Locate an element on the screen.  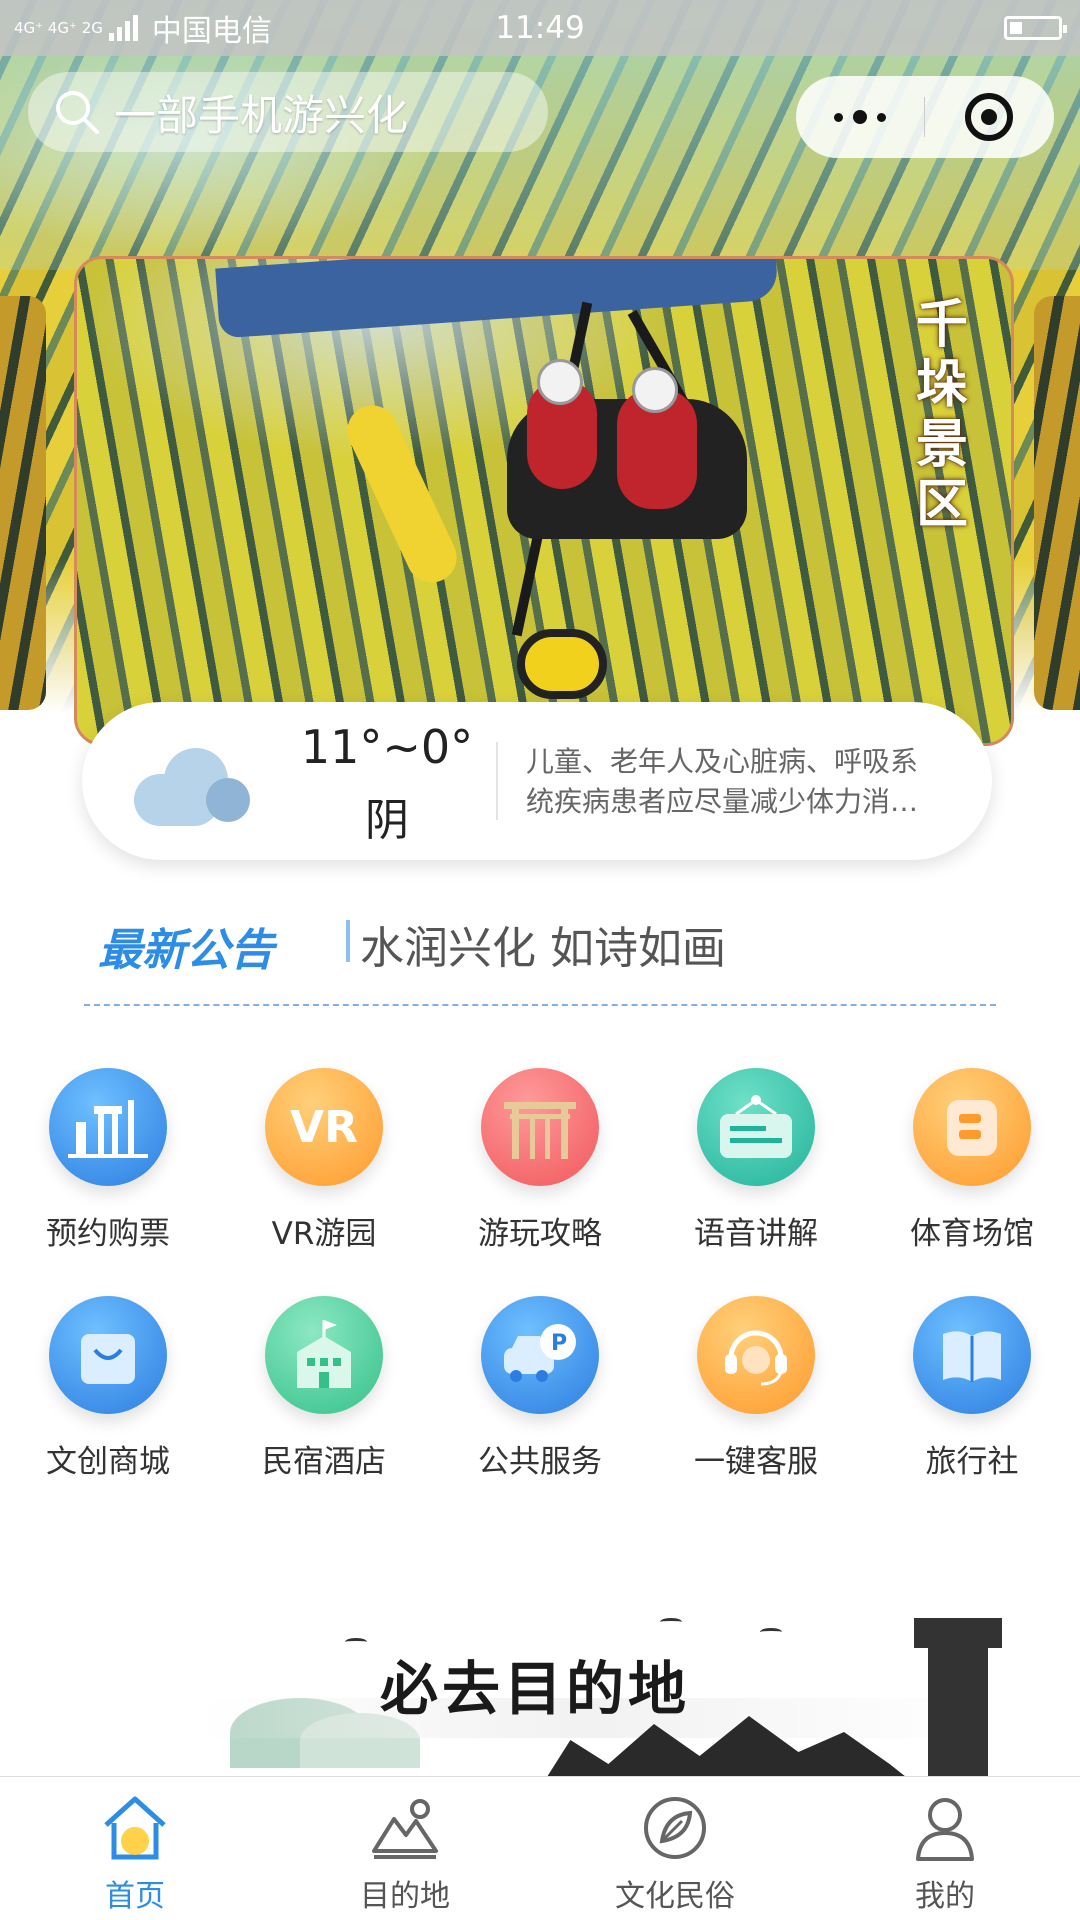
gate-icon is located at coordinates (540, 1127).